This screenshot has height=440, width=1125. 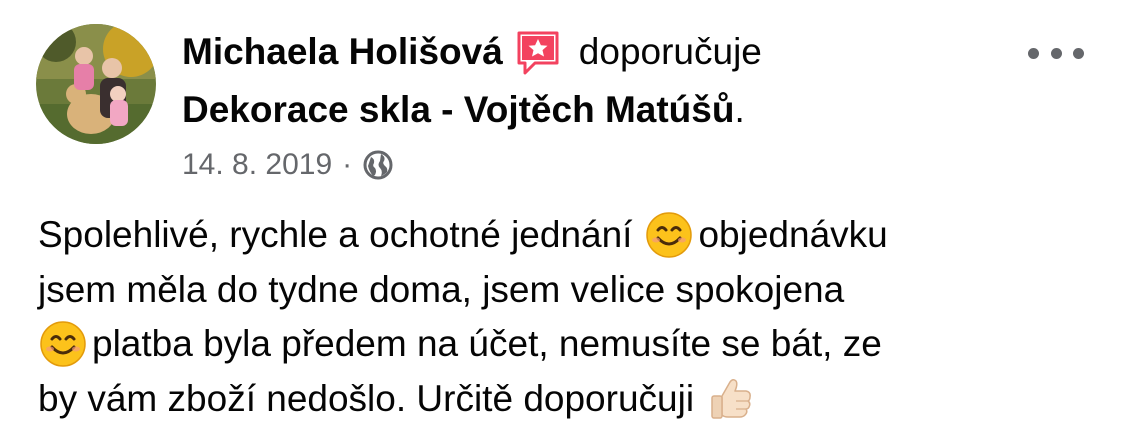 I want to click on post-text: Spolehlivé, rychle a ochotné jednání, so click(x=335, y=234).